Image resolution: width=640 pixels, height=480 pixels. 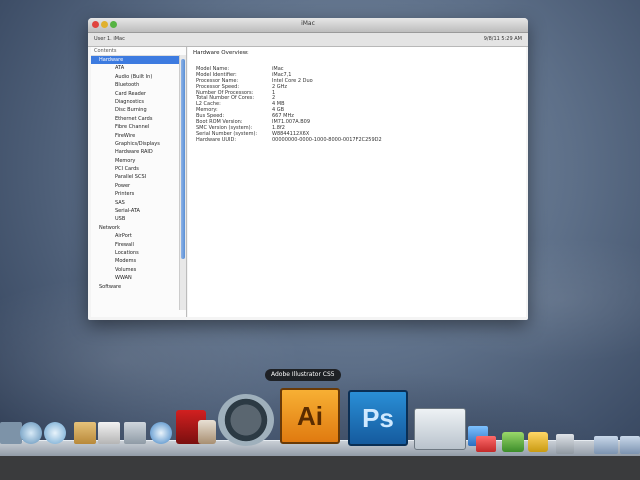 I want to click on sidebar-item: Printers, so click(x=138, y=194).